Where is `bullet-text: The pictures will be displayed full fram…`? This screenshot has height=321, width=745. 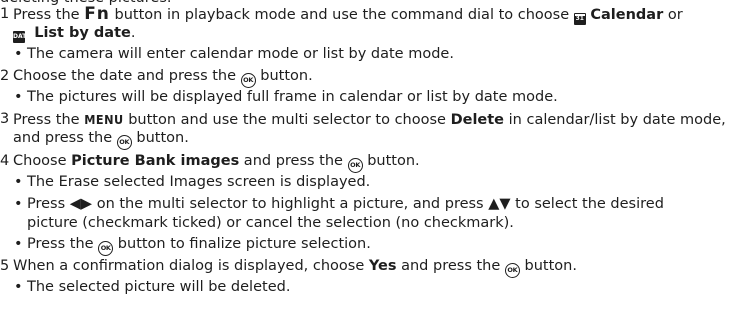
bullet-text: The pictures will be displayed full fram… is located at coordinates (292, 97).